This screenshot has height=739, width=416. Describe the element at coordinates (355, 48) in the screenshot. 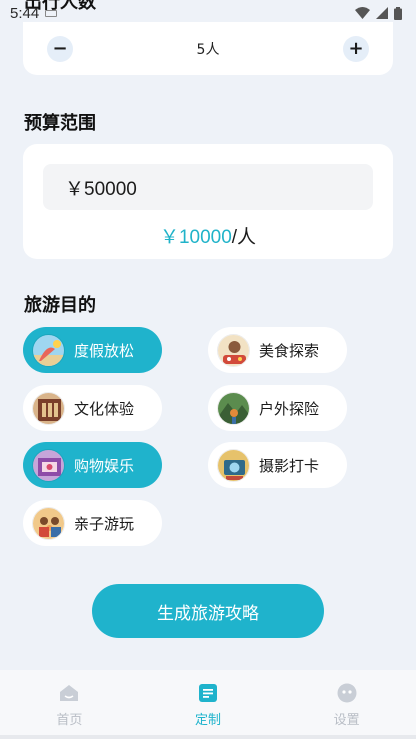

I see `increase-people-button: +` at that location.